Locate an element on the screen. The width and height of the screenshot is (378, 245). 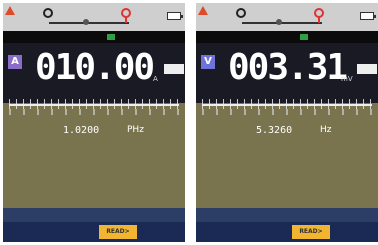
secondary-value: 5.3260 is located at coordinates (274, 130).